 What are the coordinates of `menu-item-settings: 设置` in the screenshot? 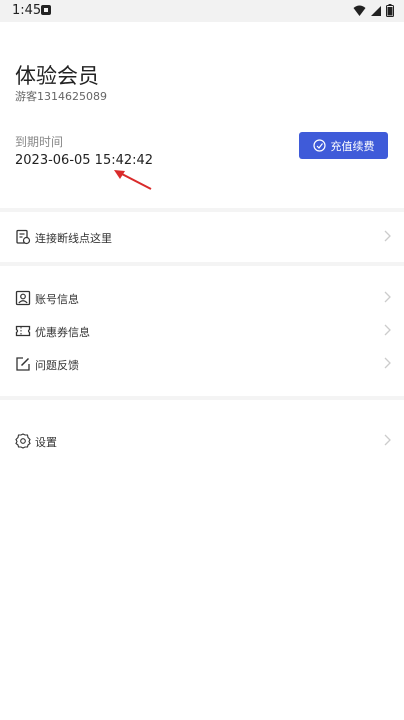 It's located at (202, 441).